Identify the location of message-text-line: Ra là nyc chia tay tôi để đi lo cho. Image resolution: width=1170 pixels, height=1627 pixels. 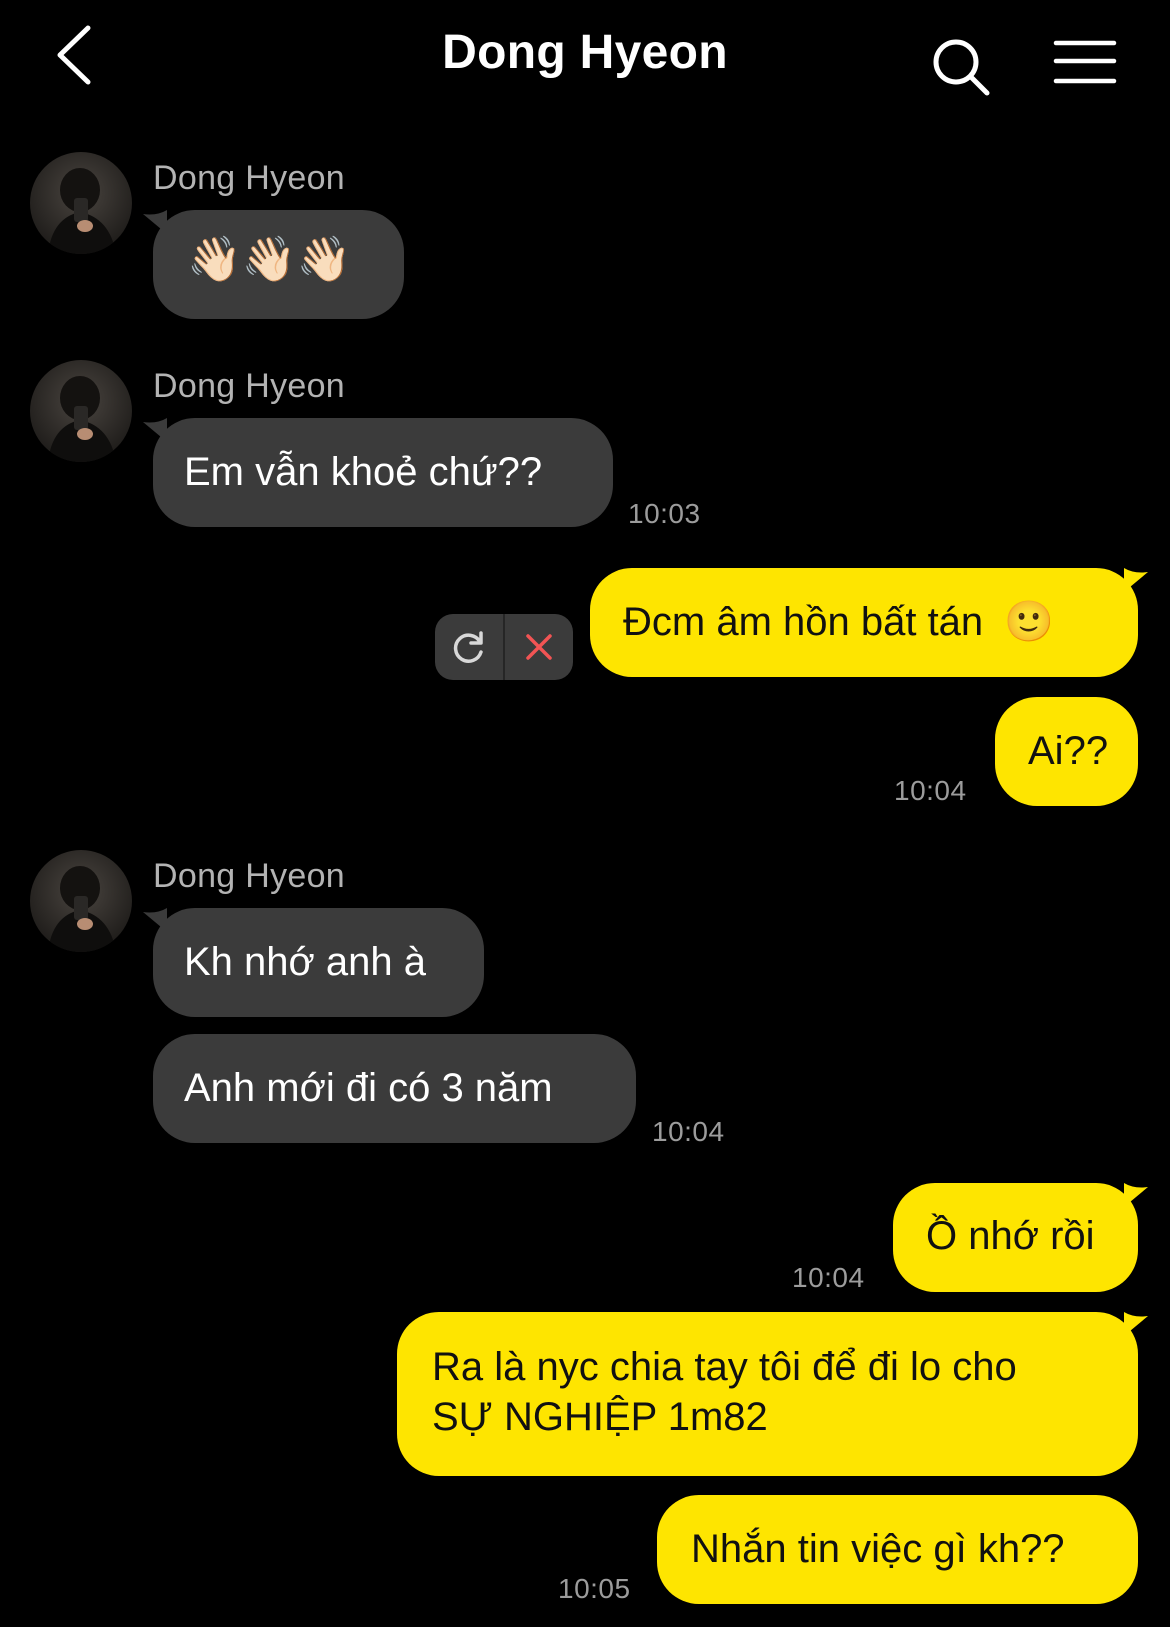
(724, 1367).